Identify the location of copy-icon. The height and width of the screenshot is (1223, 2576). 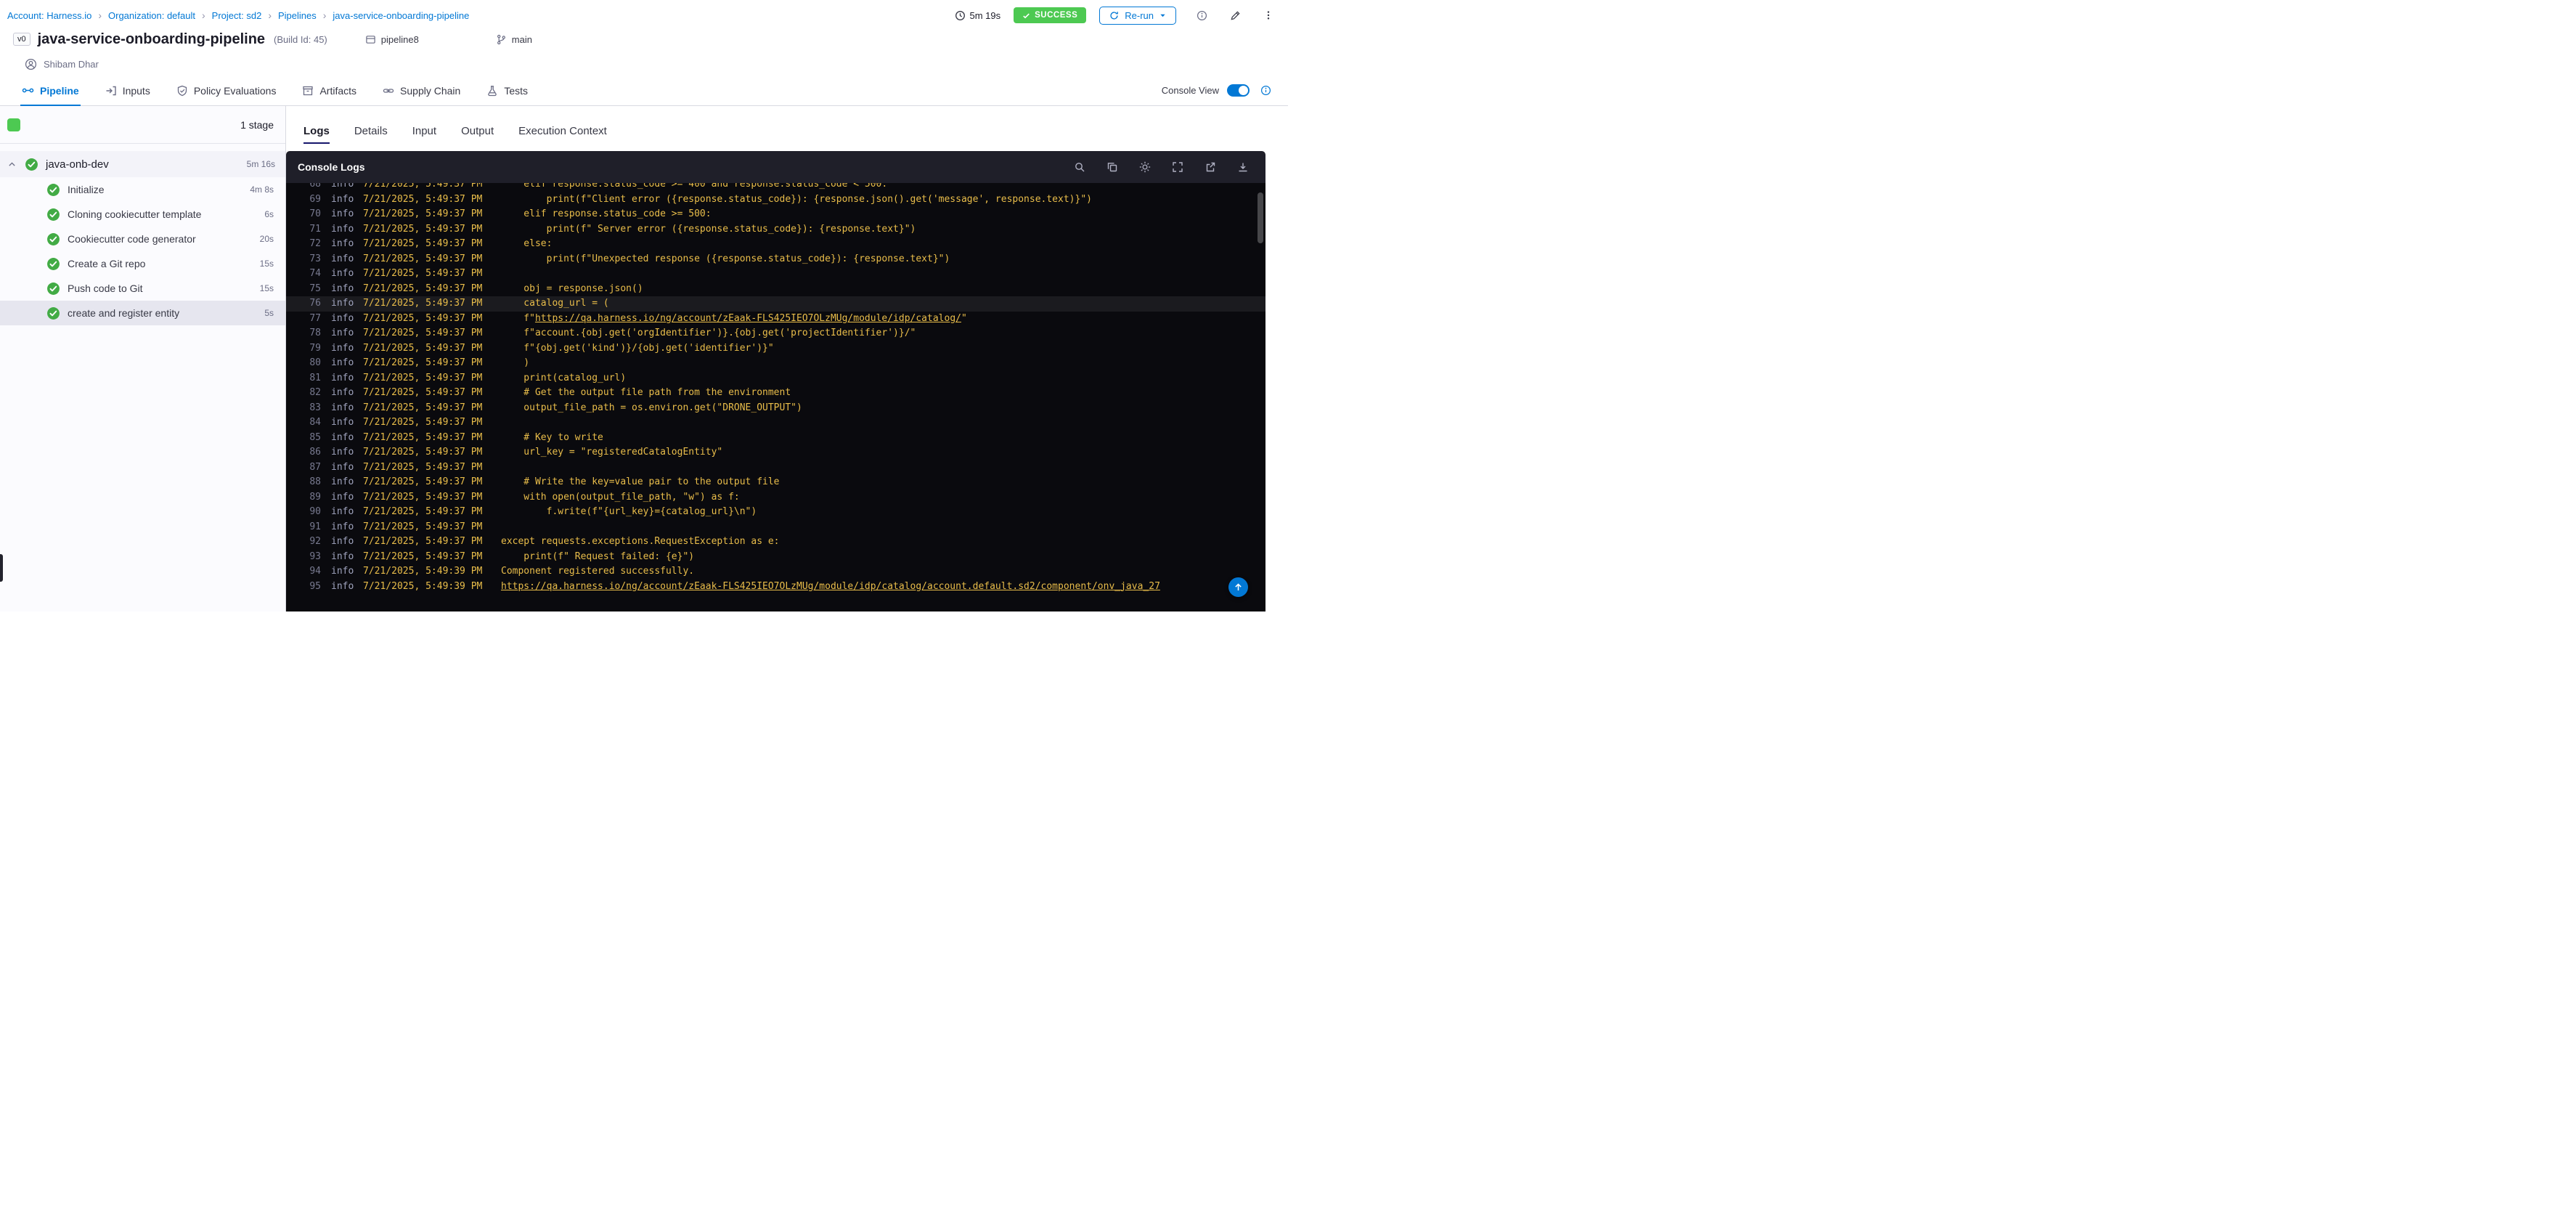
(1112, 167).